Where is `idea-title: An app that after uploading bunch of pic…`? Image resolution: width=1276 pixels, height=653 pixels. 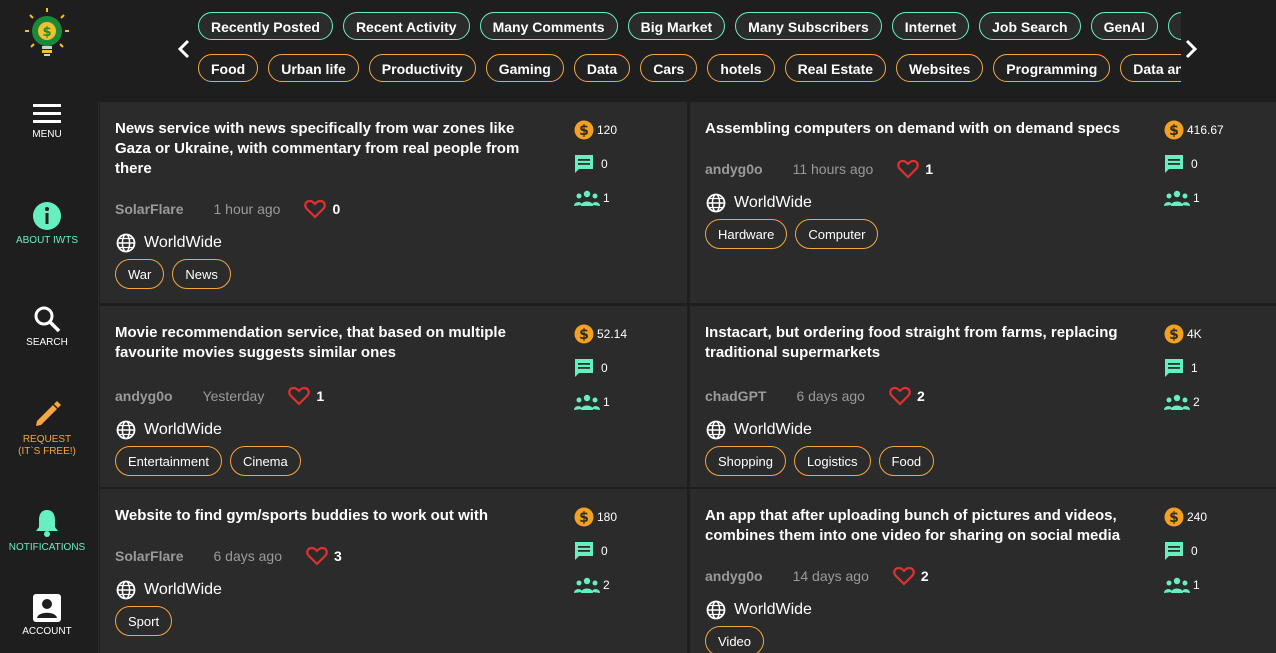 idea-title: An app that after uploading bunch of pic… is located at coordinates (915, 526).